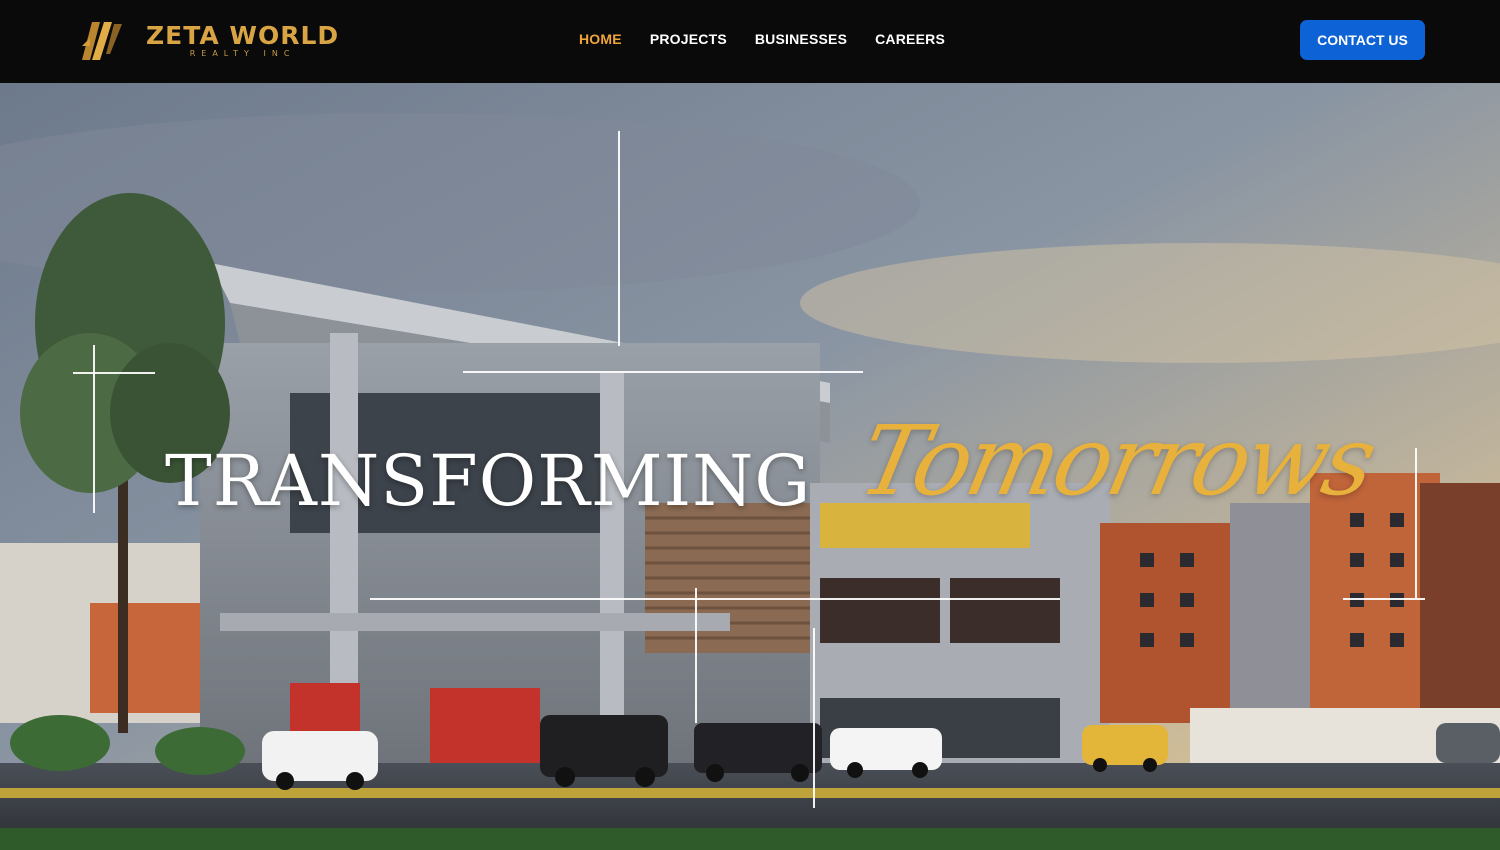  I want to click on logo-mark-icon, so click(102, 41).